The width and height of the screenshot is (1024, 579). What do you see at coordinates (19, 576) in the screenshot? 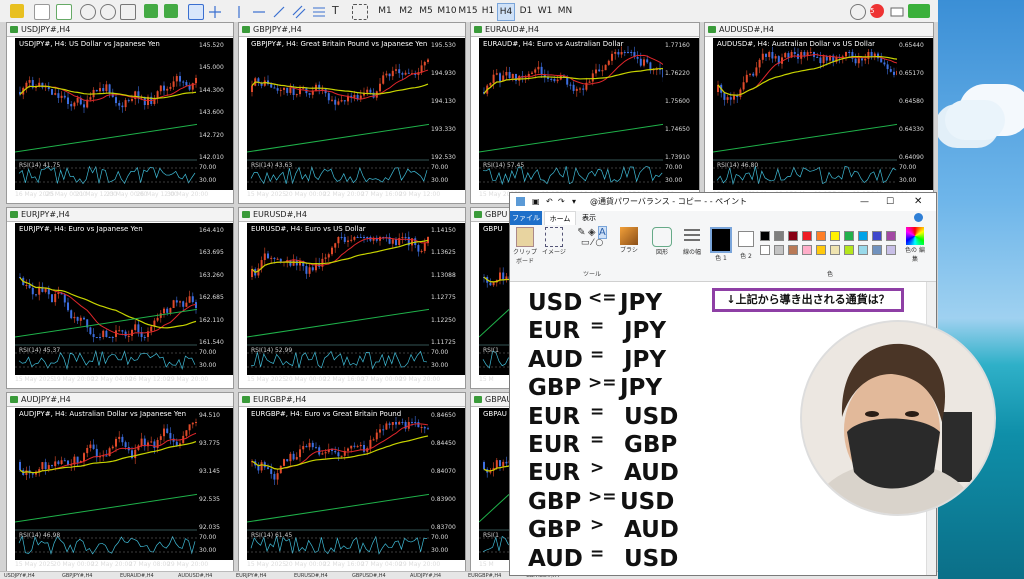
I see `chart-tab: USDJPY#,H4` at bounding box center [19, 576].